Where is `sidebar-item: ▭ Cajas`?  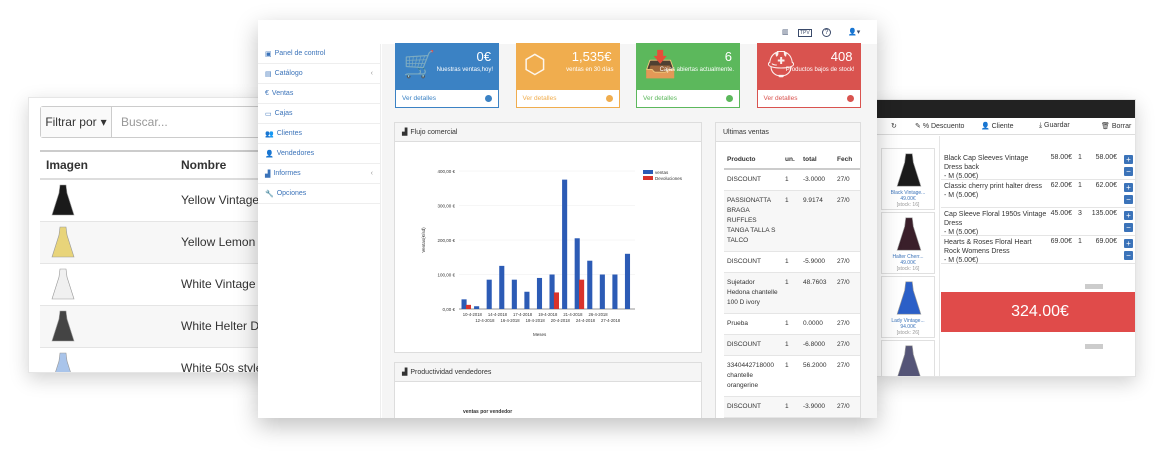 sidebar-item: ▭ Cajas is located at coordinates (319, 114).